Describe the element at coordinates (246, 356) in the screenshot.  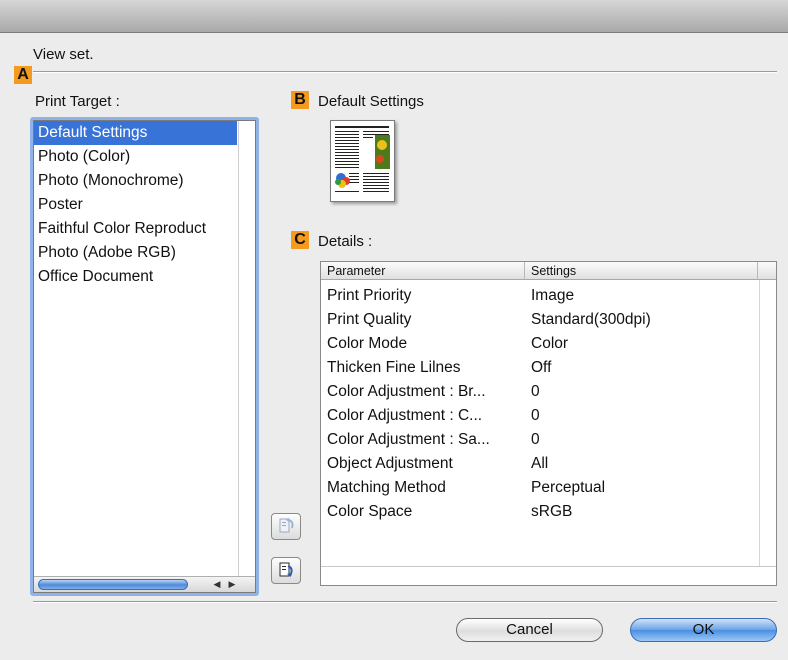
I see `list-vertical-scrollbar` at that location.